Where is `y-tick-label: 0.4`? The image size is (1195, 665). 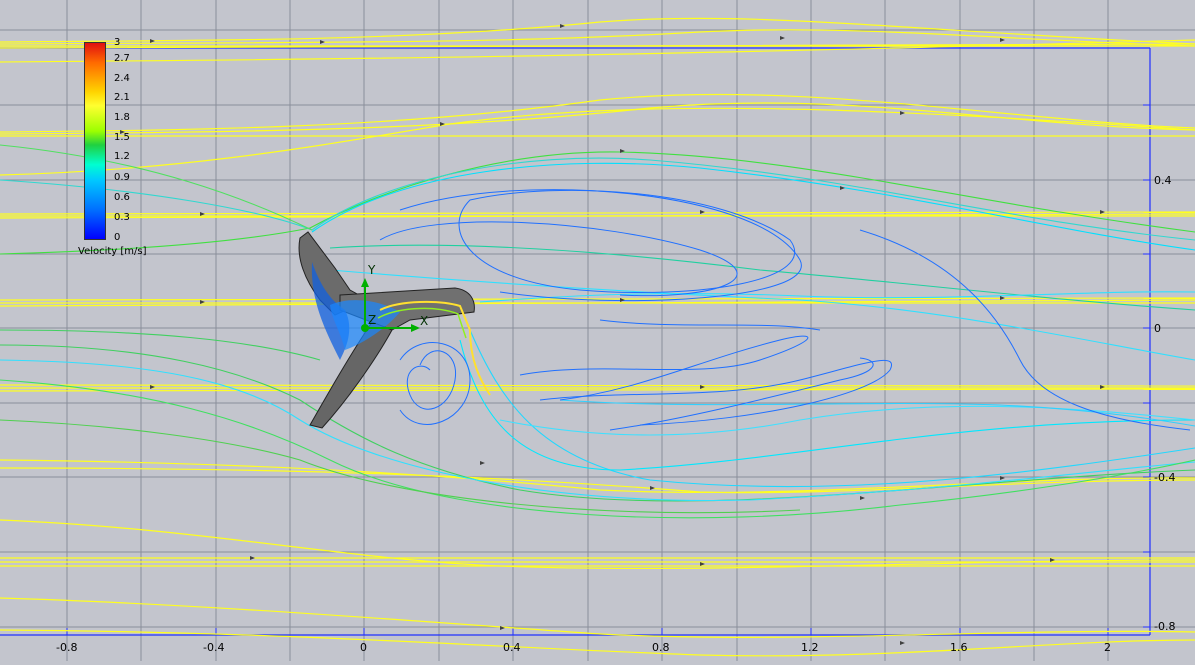
y-tick-label: 0.4 is located at coordinates (1163, 180).